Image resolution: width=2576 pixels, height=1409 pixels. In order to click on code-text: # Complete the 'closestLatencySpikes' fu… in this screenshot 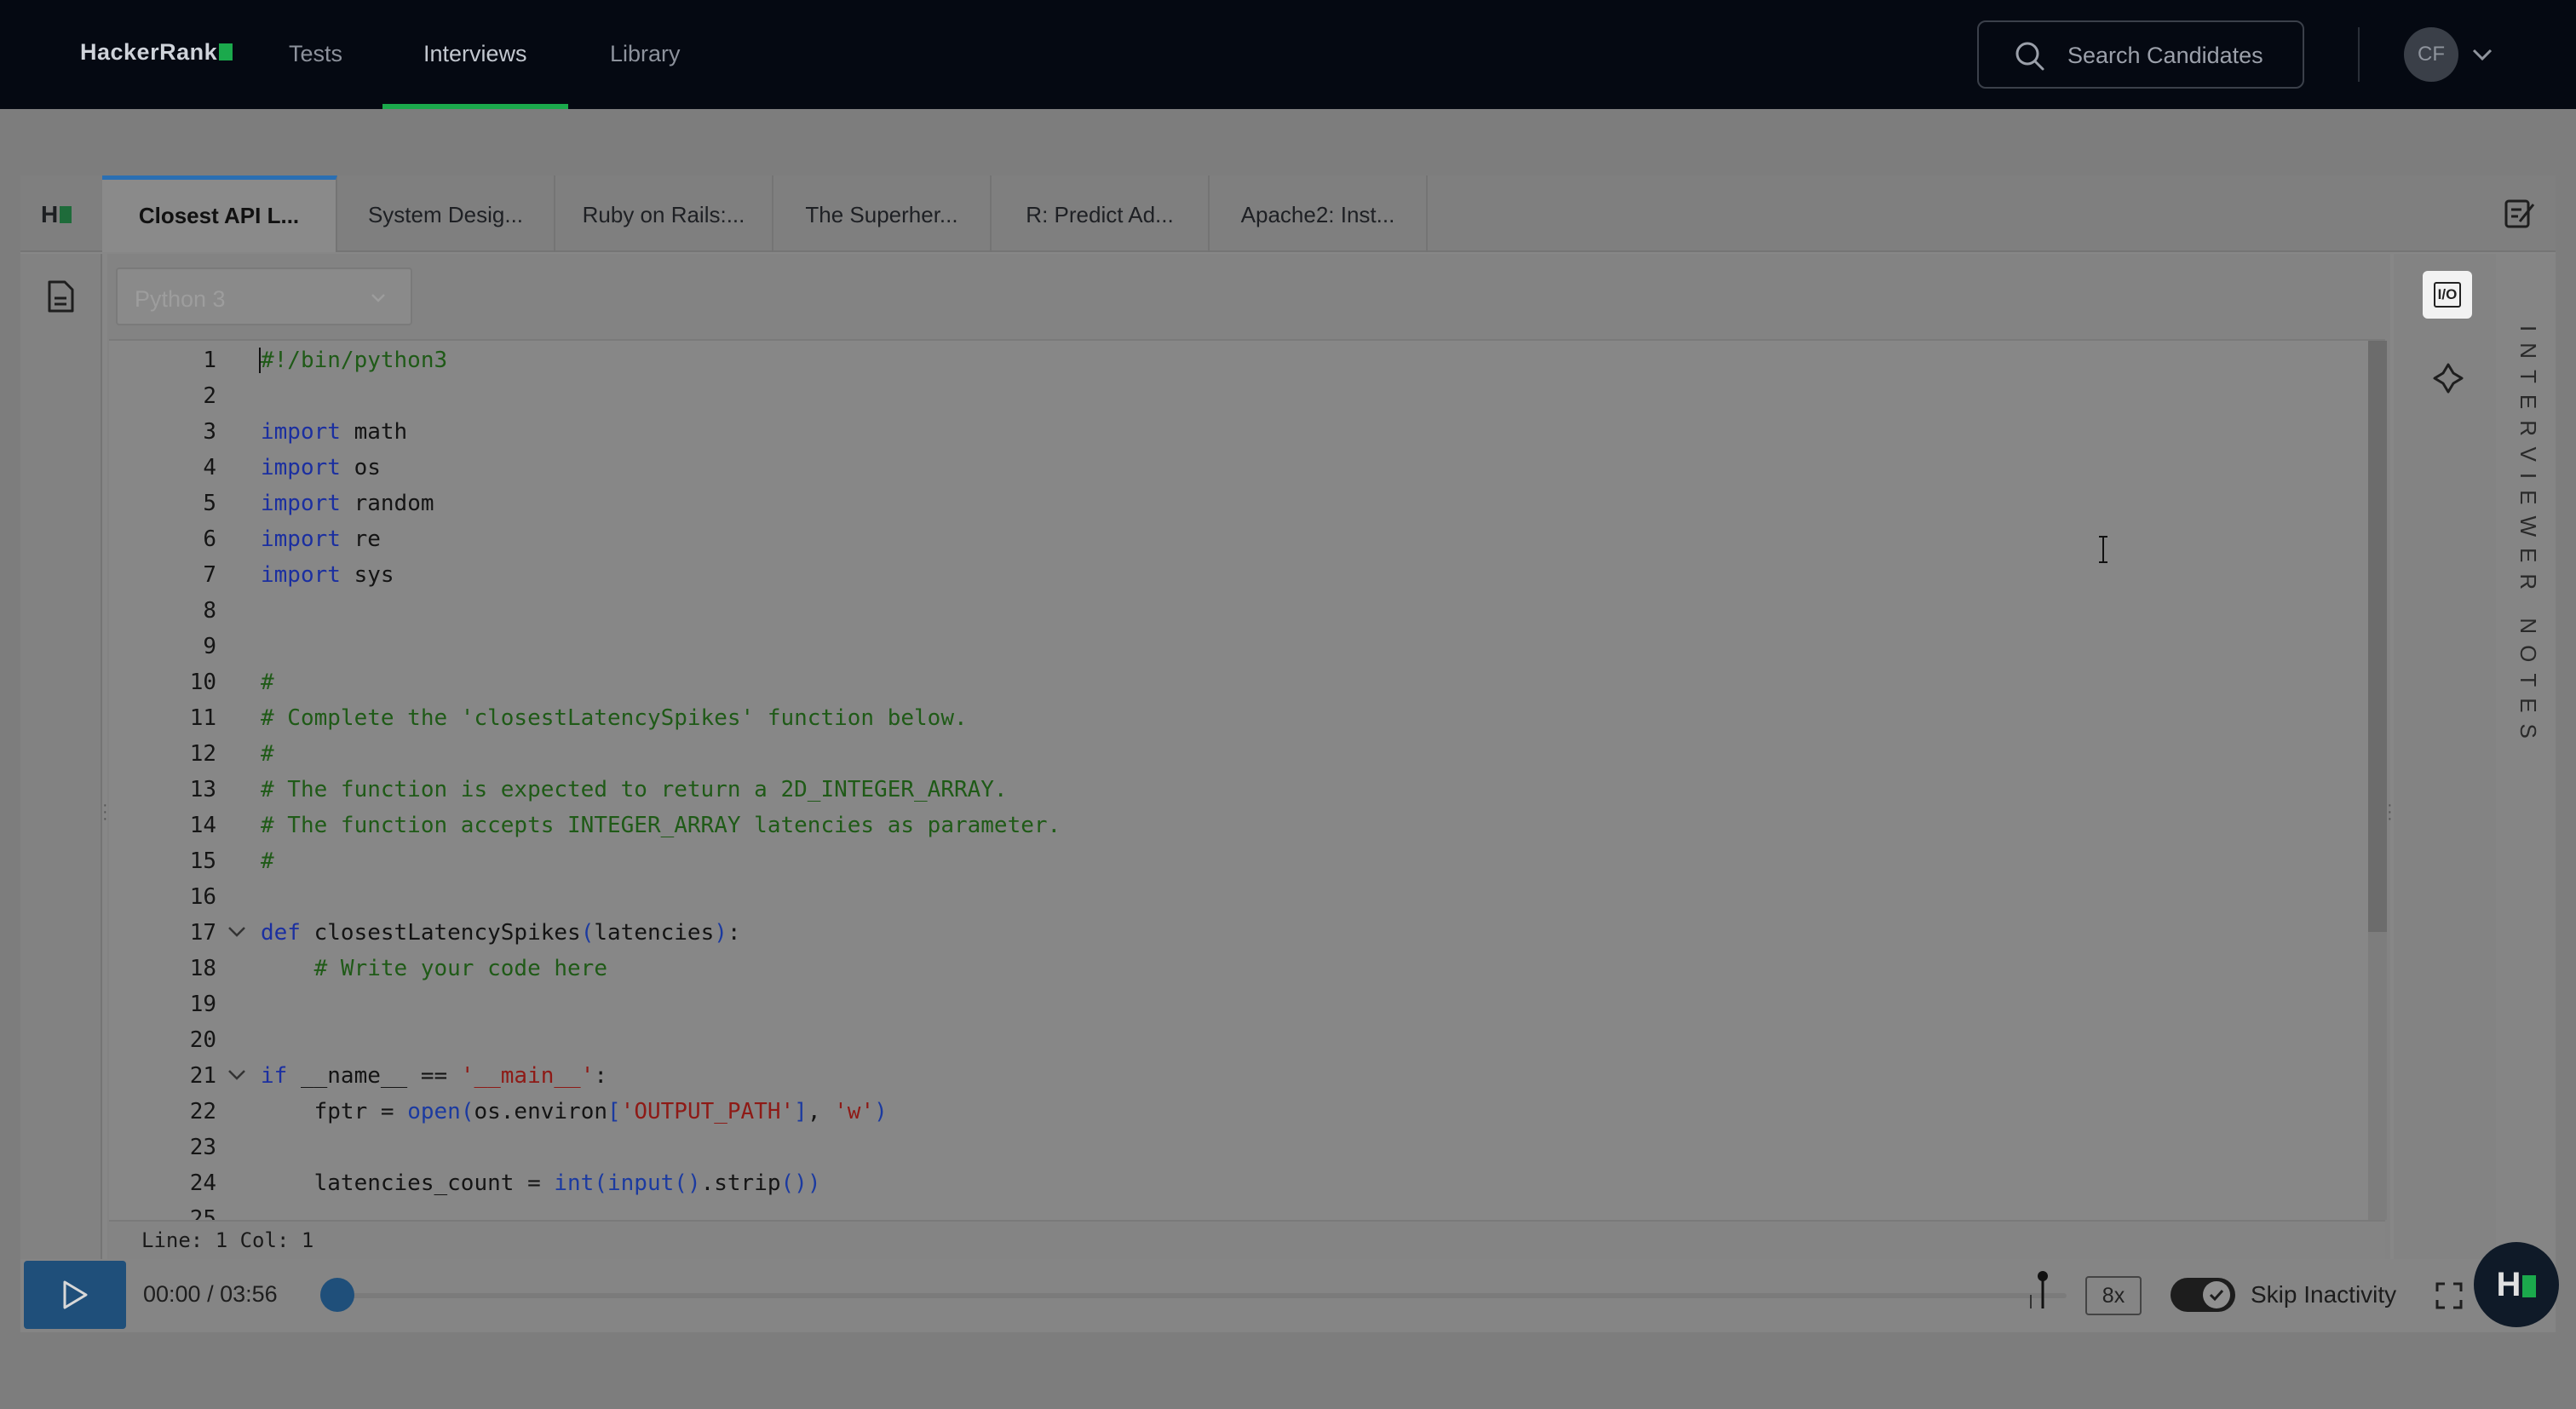, I will do `click(615, 718)`.